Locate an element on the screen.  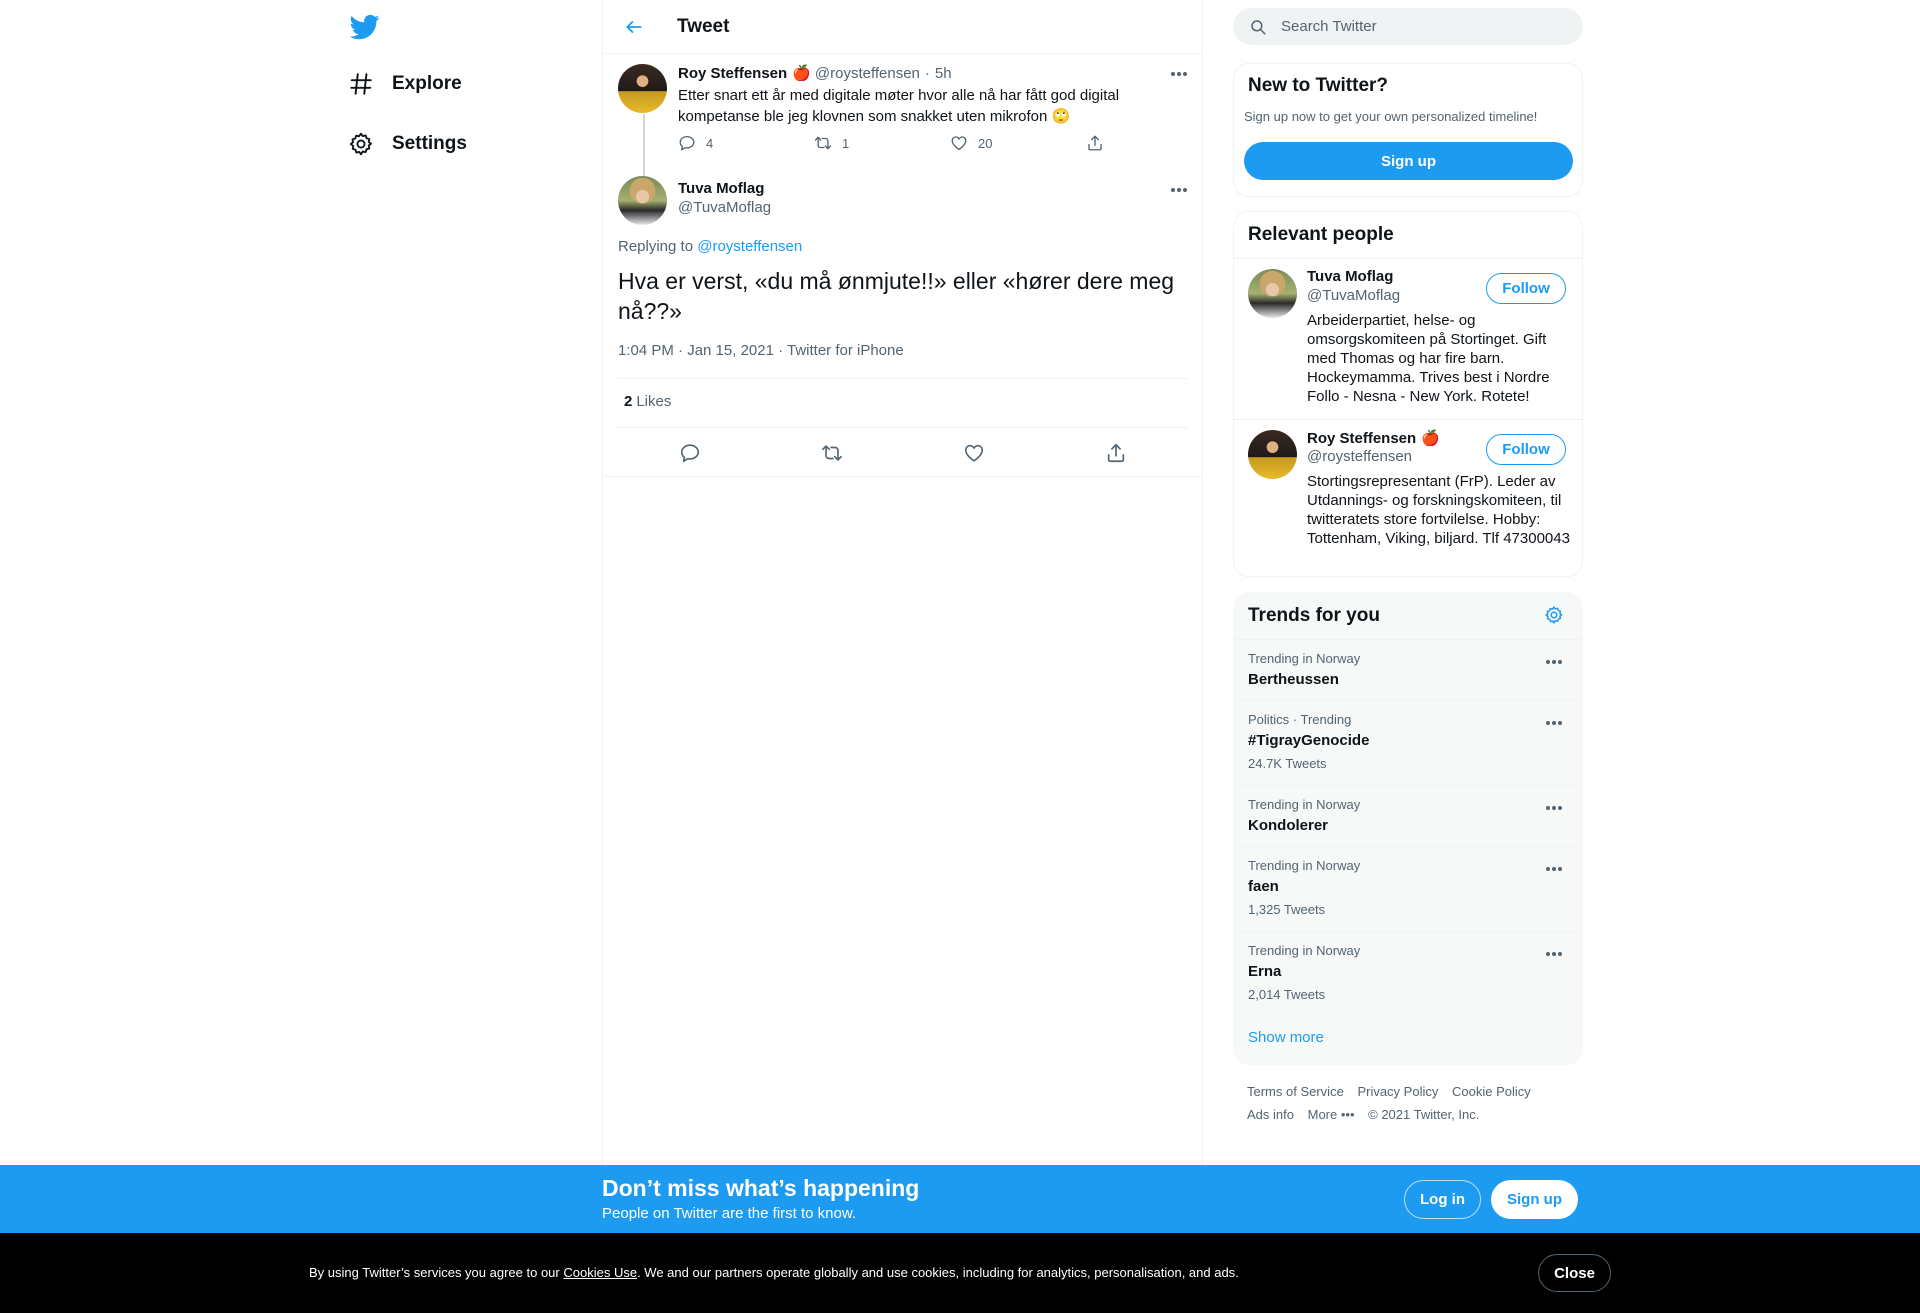
trend-name: faen is located at coordinates (1263, 886).